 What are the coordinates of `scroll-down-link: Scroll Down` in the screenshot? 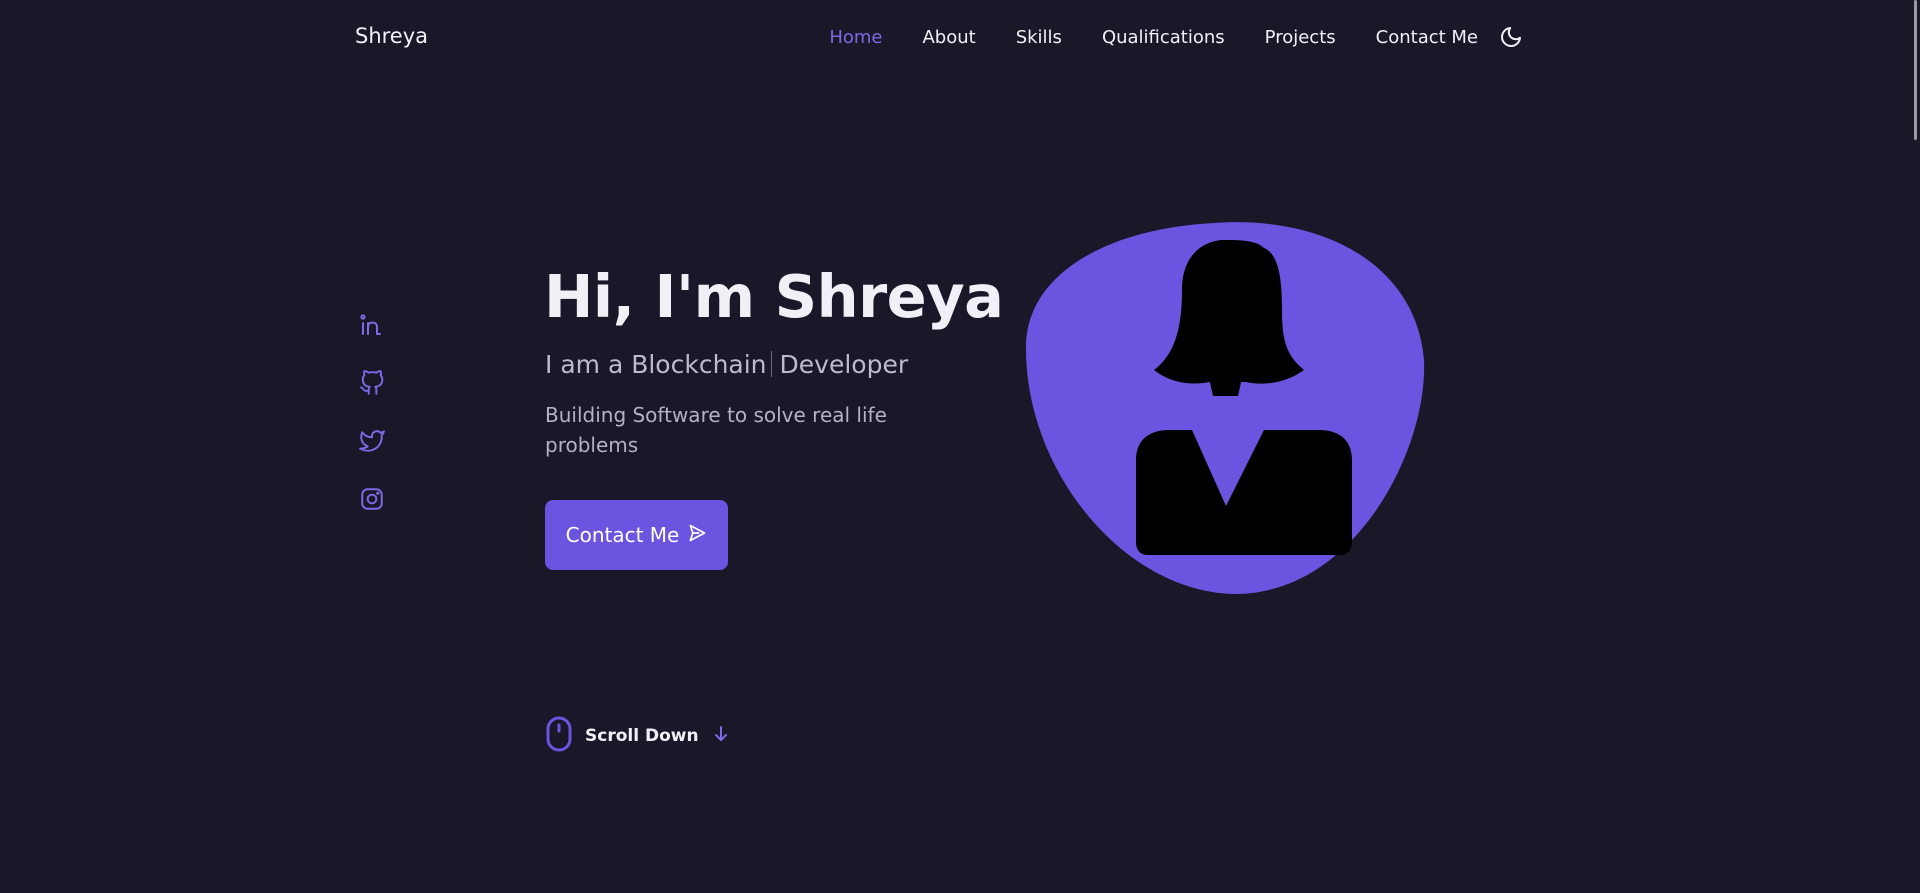 It's located at (637, 736).